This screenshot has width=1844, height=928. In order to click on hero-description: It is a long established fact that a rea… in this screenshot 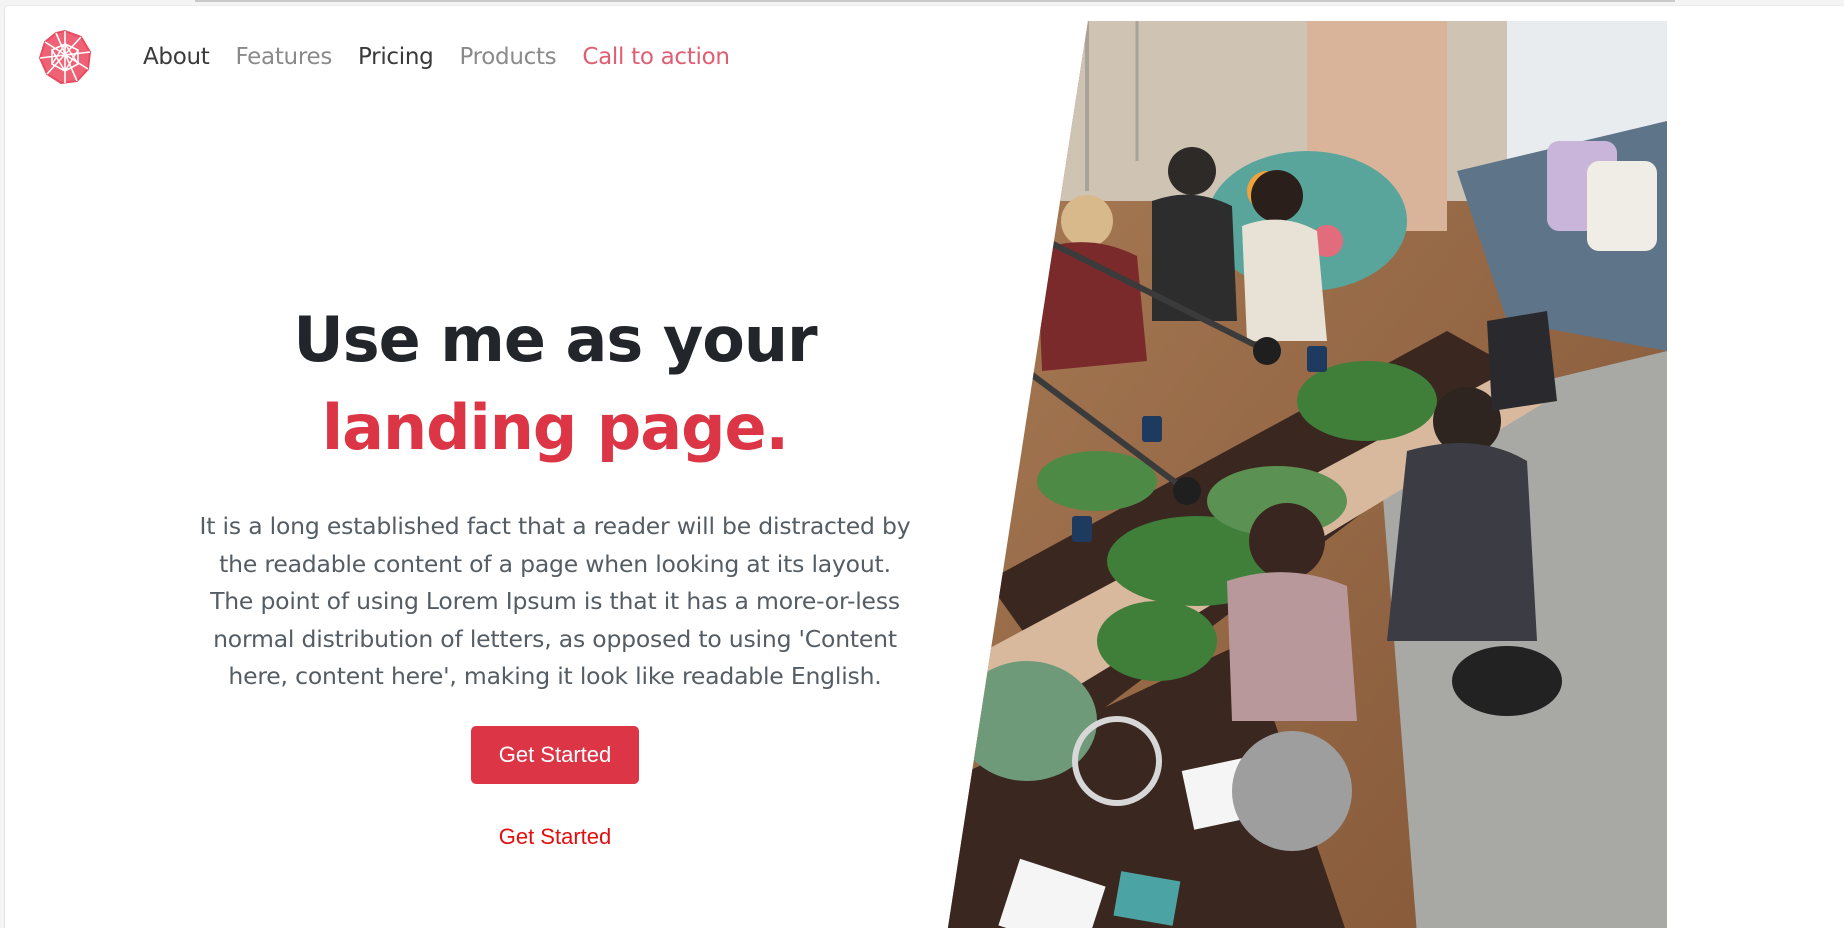, I will do `click(555, 601)`.